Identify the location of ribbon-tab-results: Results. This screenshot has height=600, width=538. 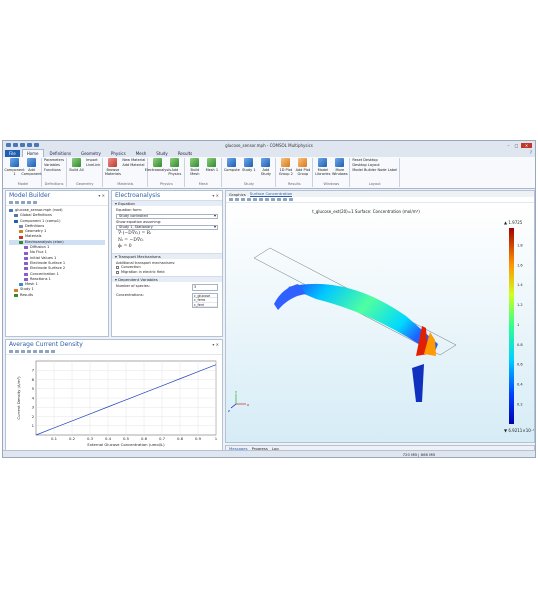
(185, 153).